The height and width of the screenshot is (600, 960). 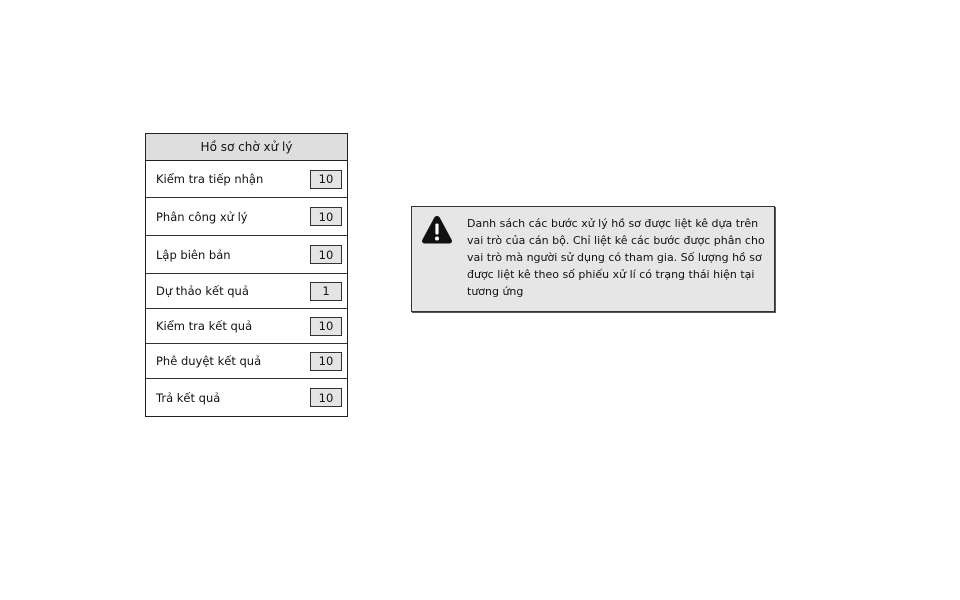 What do you see at coordinates (437, 230) in the screenshot?
I see `warning-icon` at bounding box center [437, 230].